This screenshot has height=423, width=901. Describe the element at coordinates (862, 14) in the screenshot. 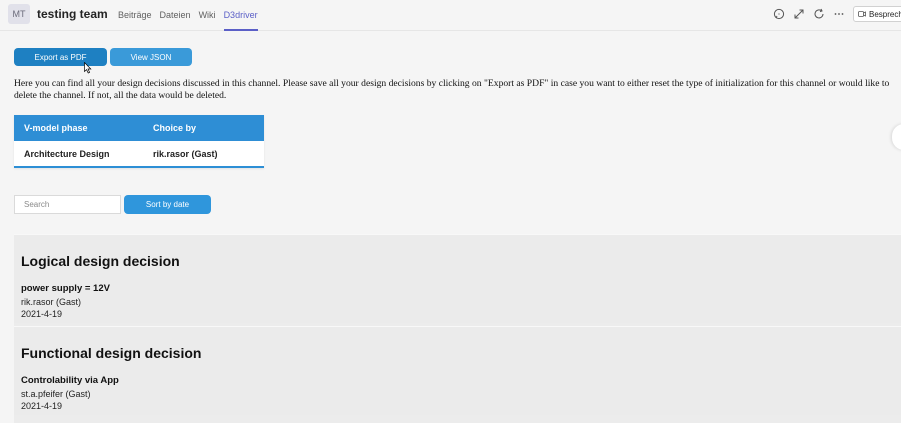

I see `video-icon` at that location.